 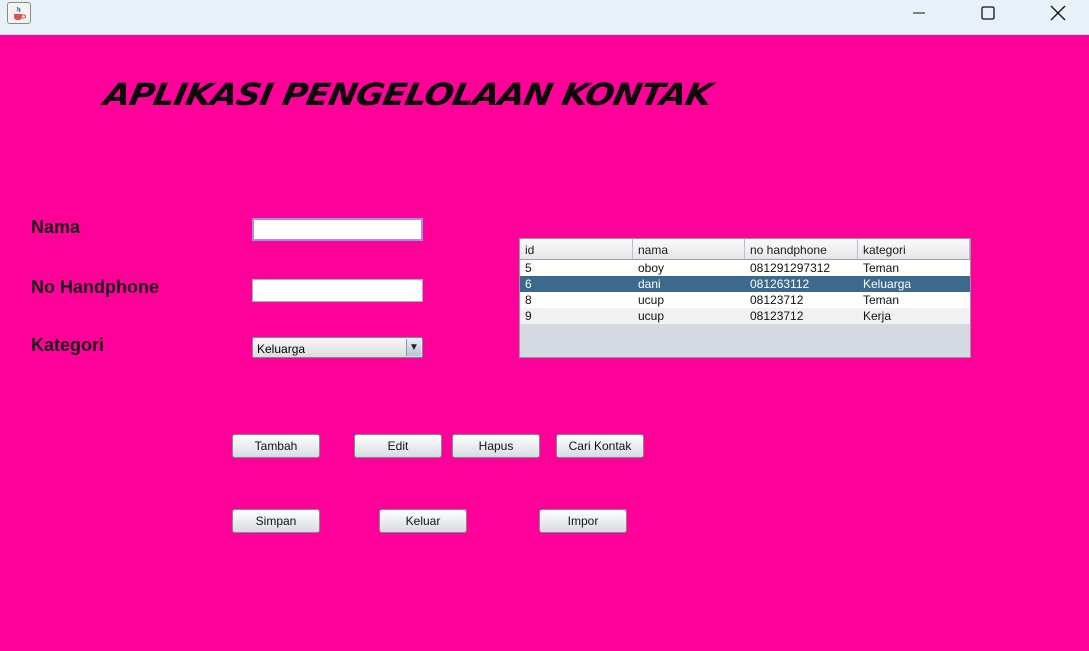 I want to click on close-button, so click(x=1058, y=13).